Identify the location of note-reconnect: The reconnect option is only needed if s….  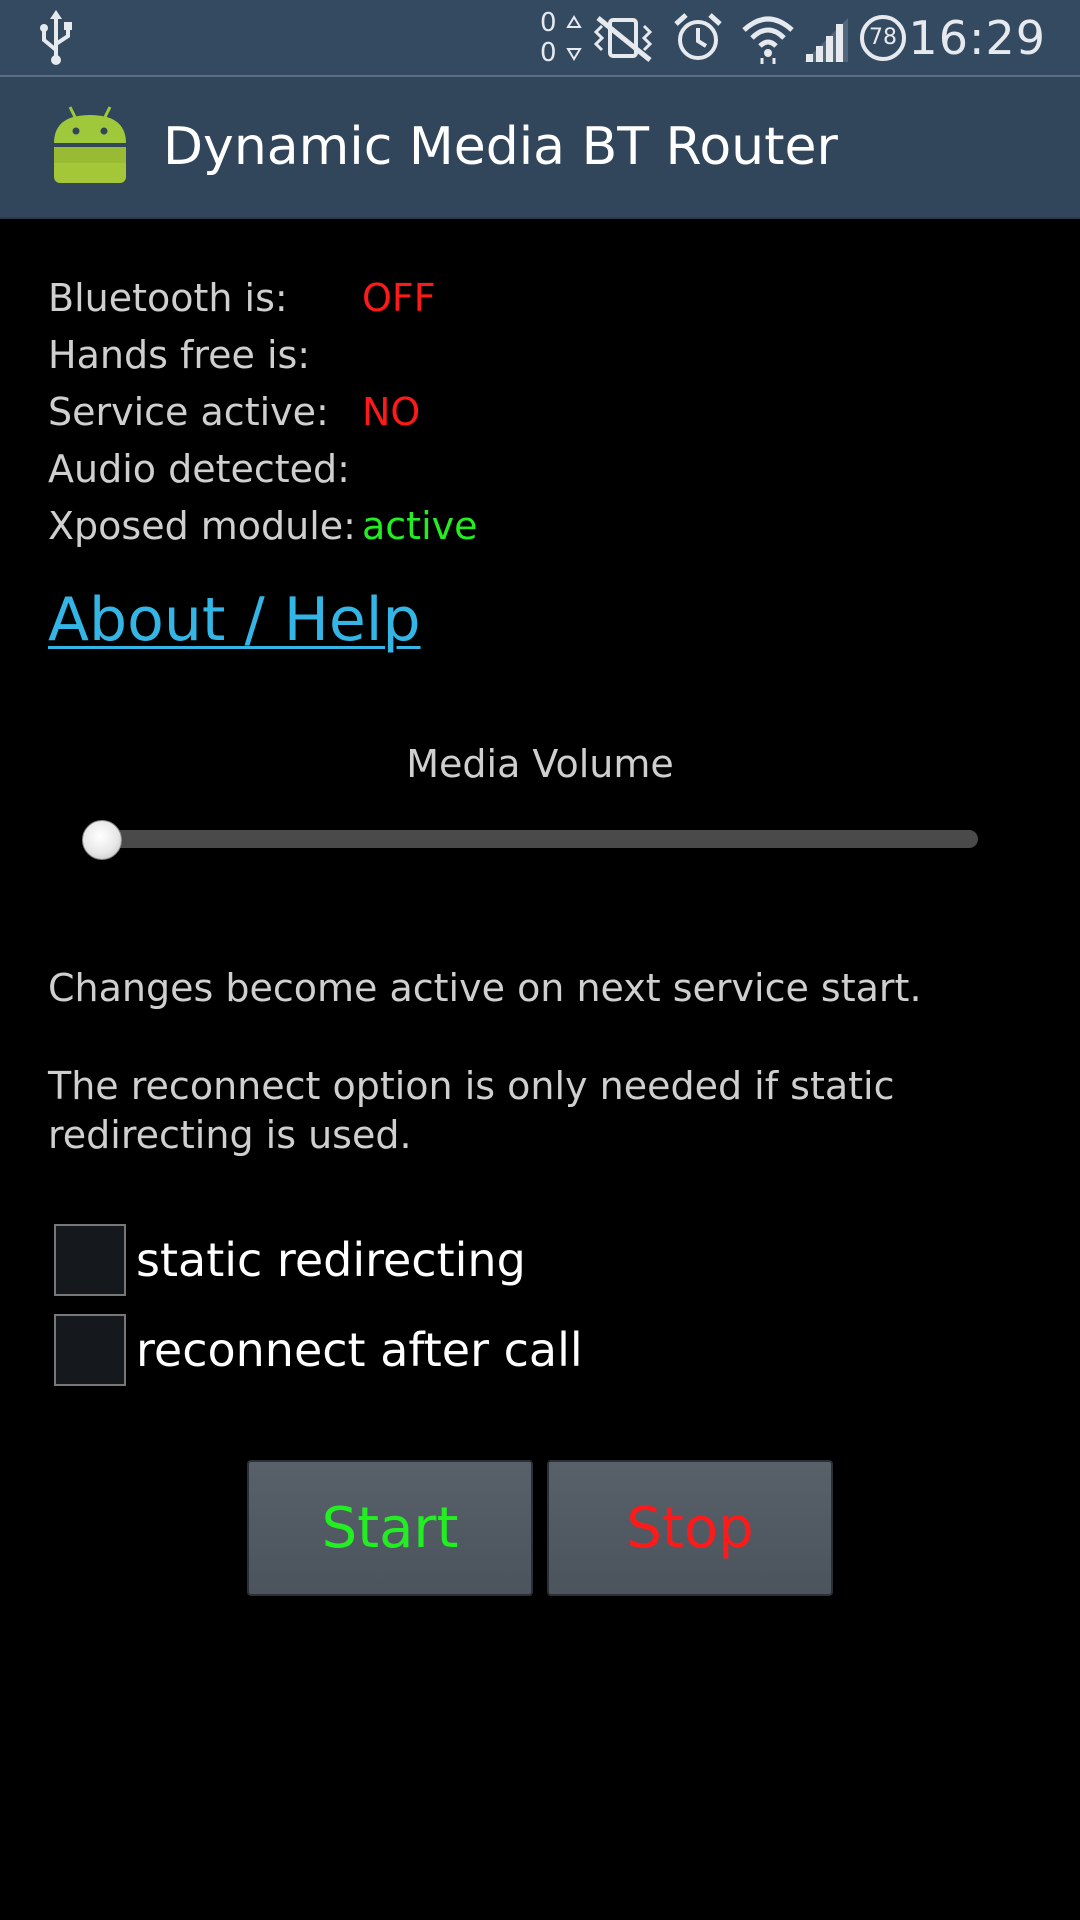
(471, 1110).